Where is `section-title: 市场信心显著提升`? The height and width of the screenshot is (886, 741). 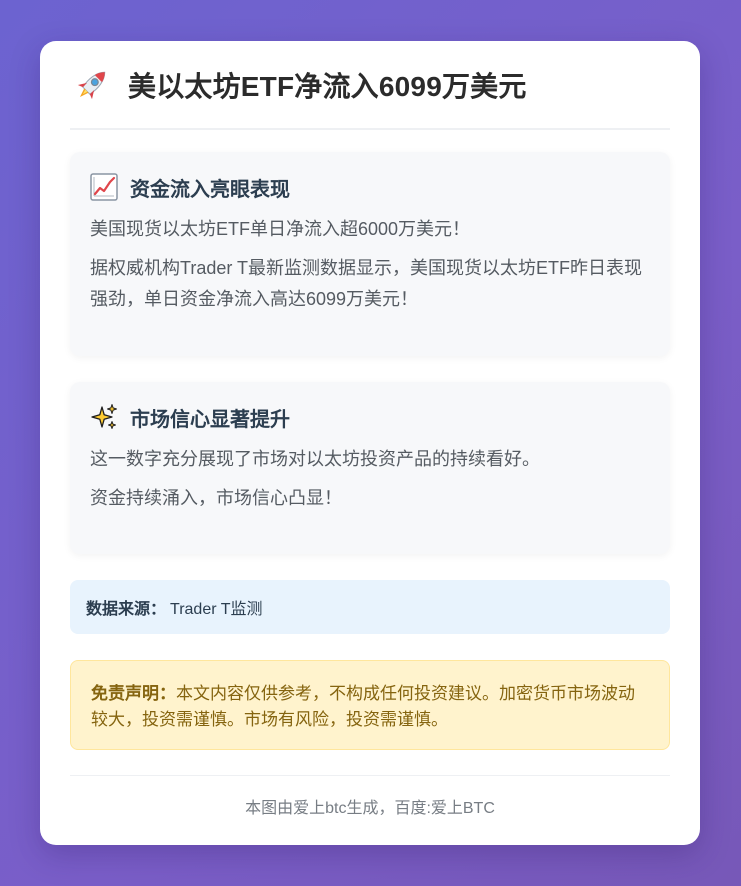
section-title: 市场信心显著提升 is located at coordinates (210, 419).